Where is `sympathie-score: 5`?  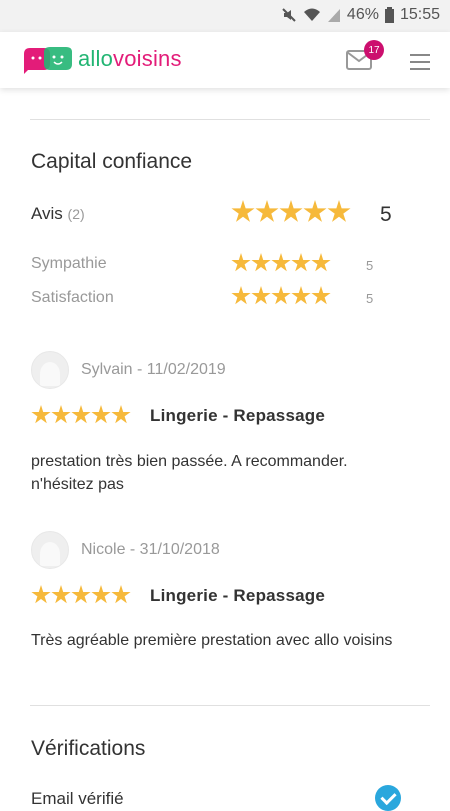 sympathie-score: 5 is located at coordinates (370, 265).